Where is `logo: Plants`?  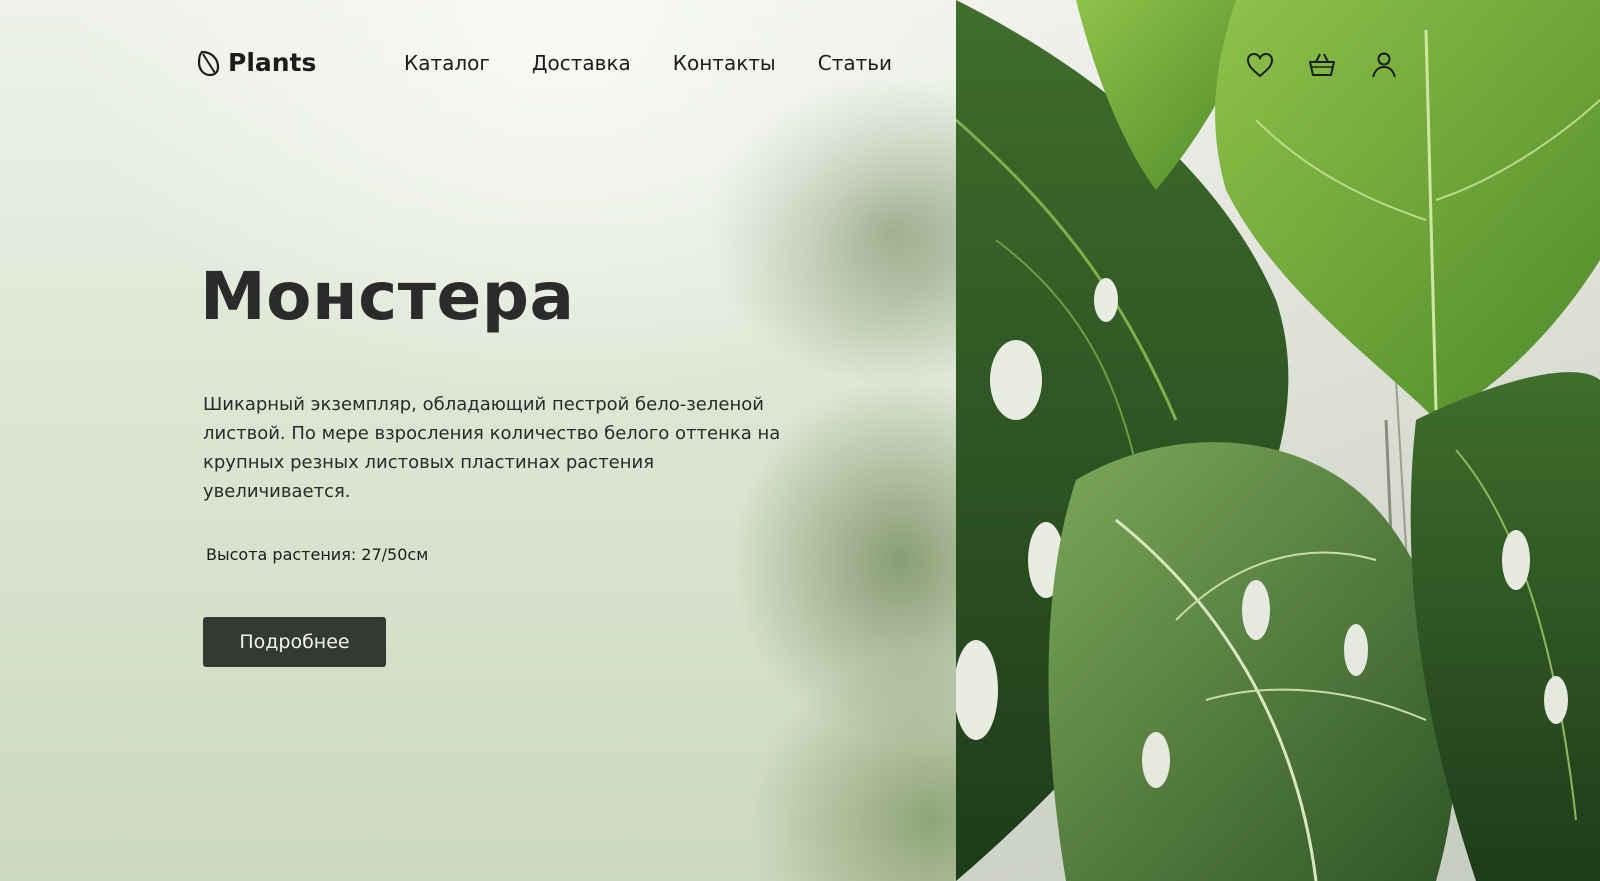 logo: Plants is located at coordinates (256, 62).